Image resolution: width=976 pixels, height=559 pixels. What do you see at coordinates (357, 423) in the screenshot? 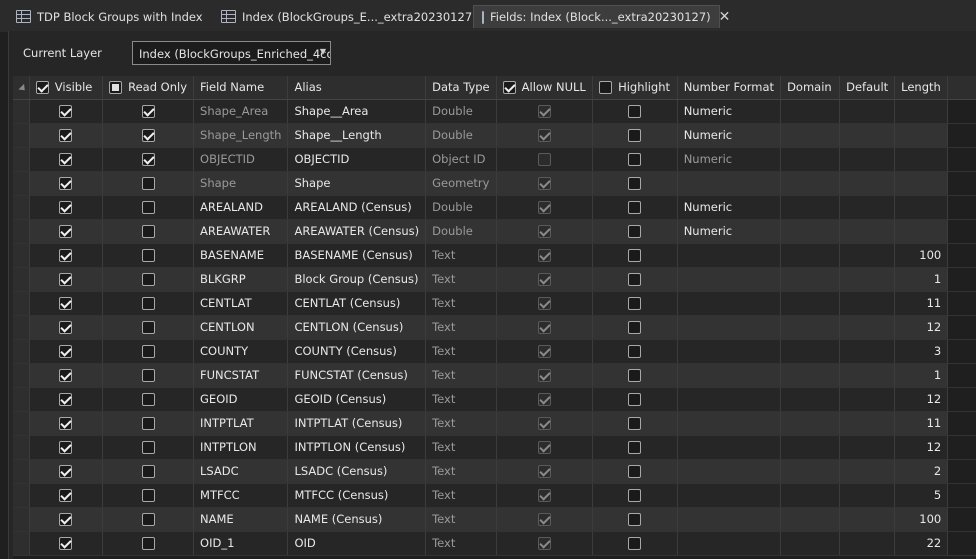
I see `alias-cell: INTPTLAT (Census)` at bounding box center [357, 423].